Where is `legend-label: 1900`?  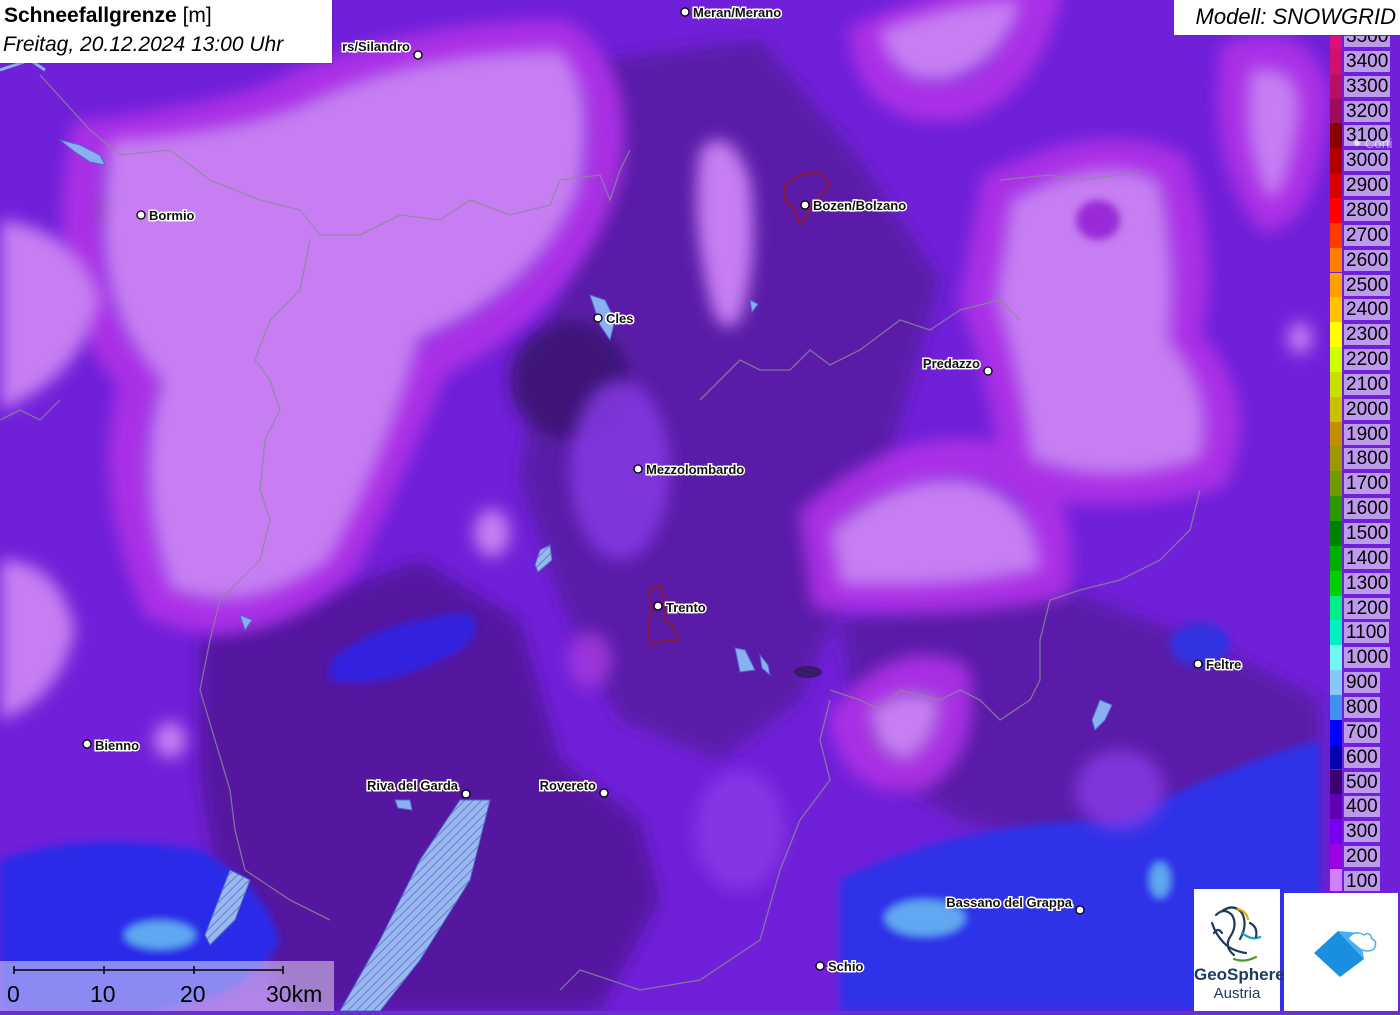 legend-label: 1900 is located at coordinates (1367, 434).